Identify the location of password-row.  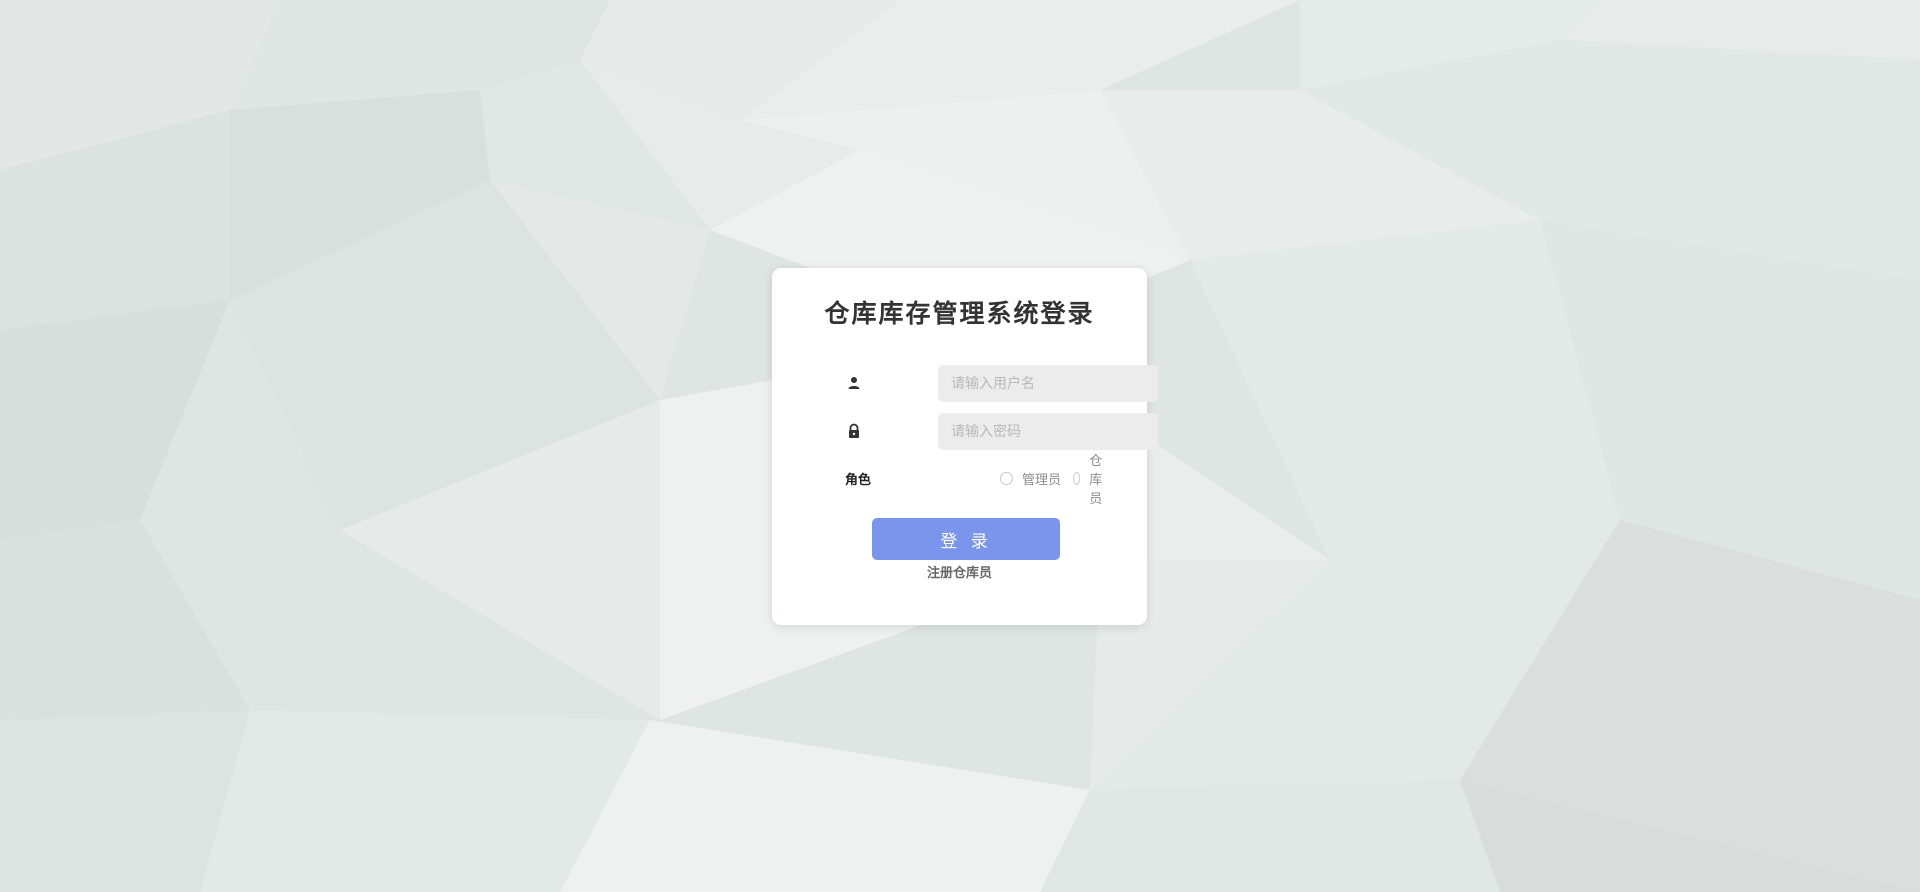
(1001, 431).